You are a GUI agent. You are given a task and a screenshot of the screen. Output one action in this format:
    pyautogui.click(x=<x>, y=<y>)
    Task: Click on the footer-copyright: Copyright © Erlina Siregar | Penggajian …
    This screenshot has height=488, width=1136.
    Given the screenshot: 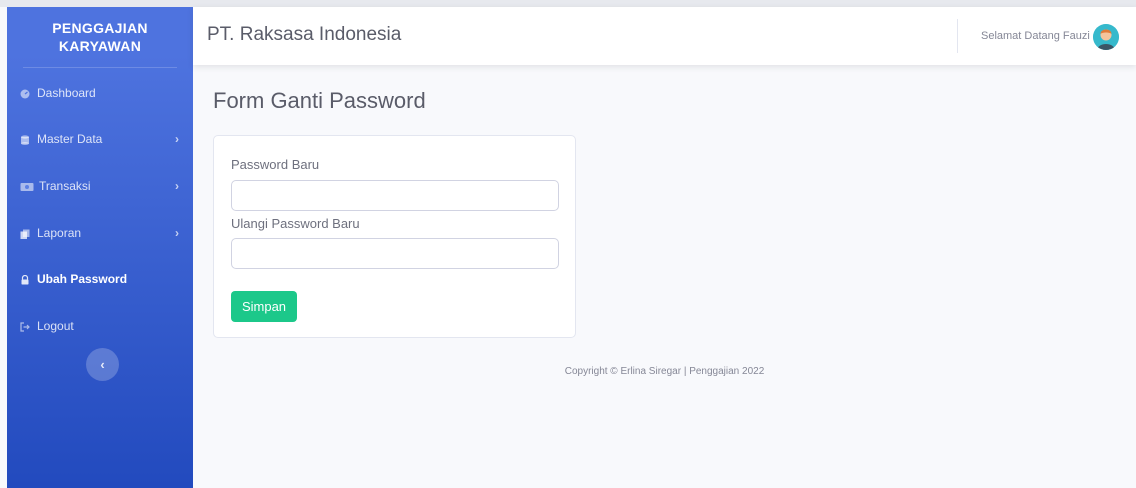 What is the action you would take?
    pyautogui.click(x=664, y=371)
    